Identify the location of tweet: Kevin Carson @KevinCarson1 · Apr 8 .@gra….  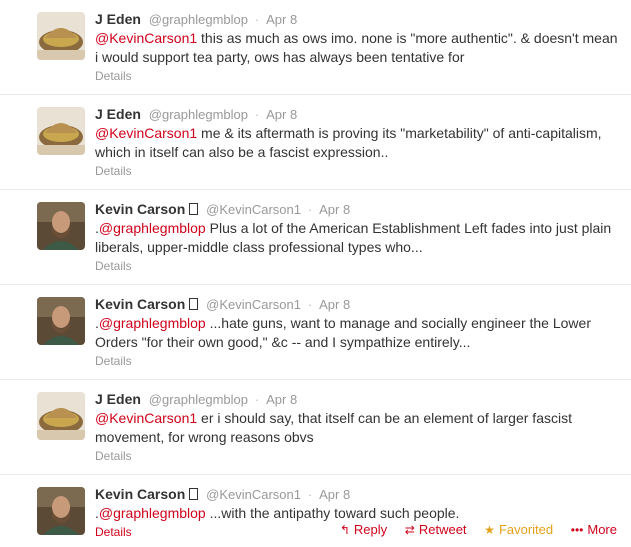
(315, 511).